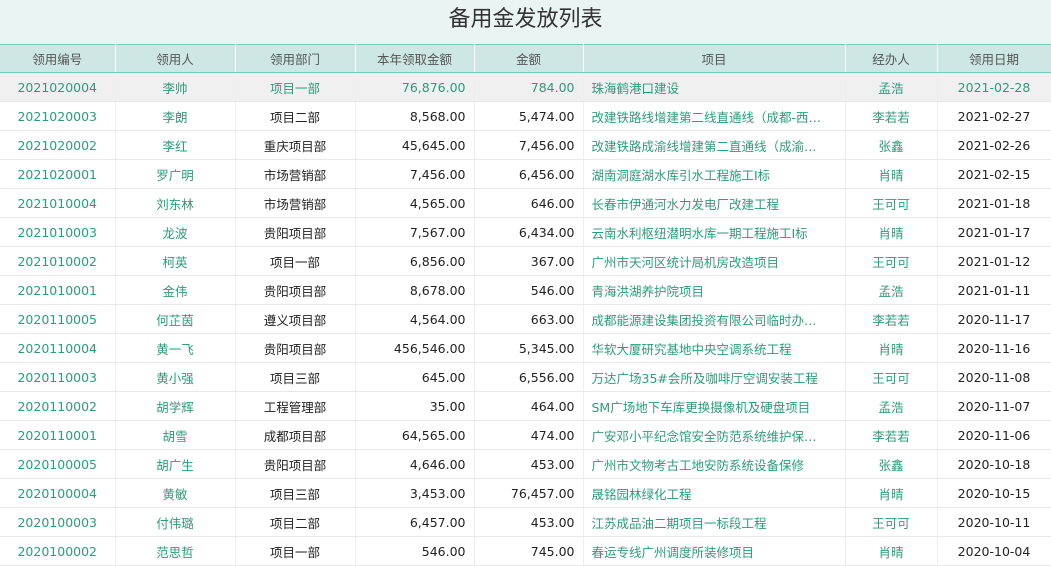  Describe the element at coordinates (529, 58) in the screenshot. I see `column-header-amount: 金额` at that location.